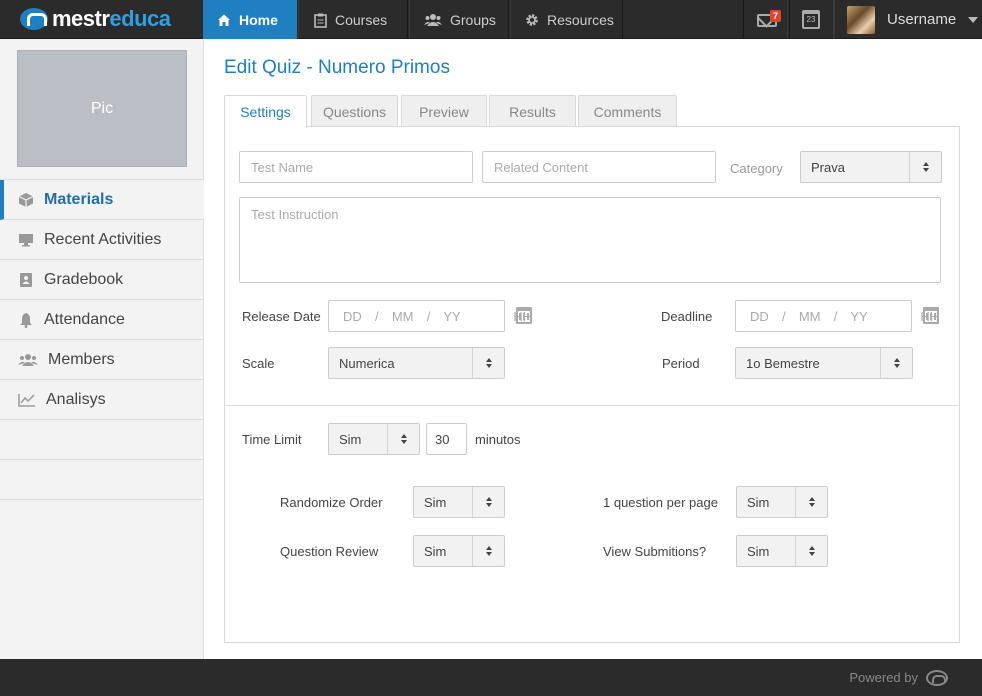 The width and height of the screenshot is (982, 696). Describe the element at coordinates (435, 551) in the screenshot. I see `question-review-value: Sim` at that location.